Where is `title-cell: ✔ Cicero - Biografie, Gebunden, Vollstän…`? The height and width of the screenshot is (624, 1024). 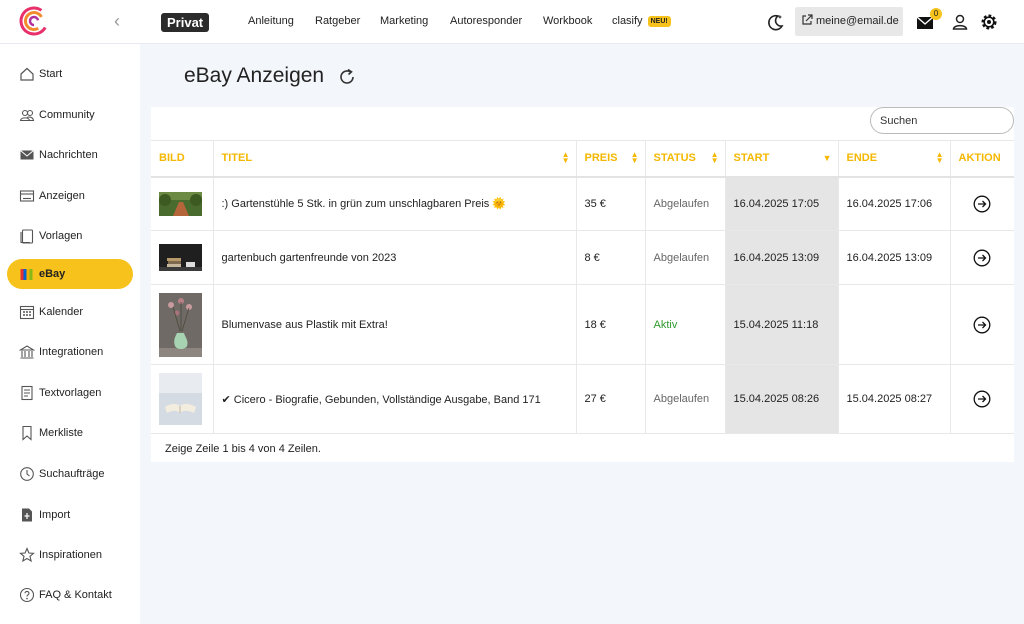 title-cell: ✔ Cicero - Biografie, Gebunden, Vollstän… is located at coordinates (395, 399).